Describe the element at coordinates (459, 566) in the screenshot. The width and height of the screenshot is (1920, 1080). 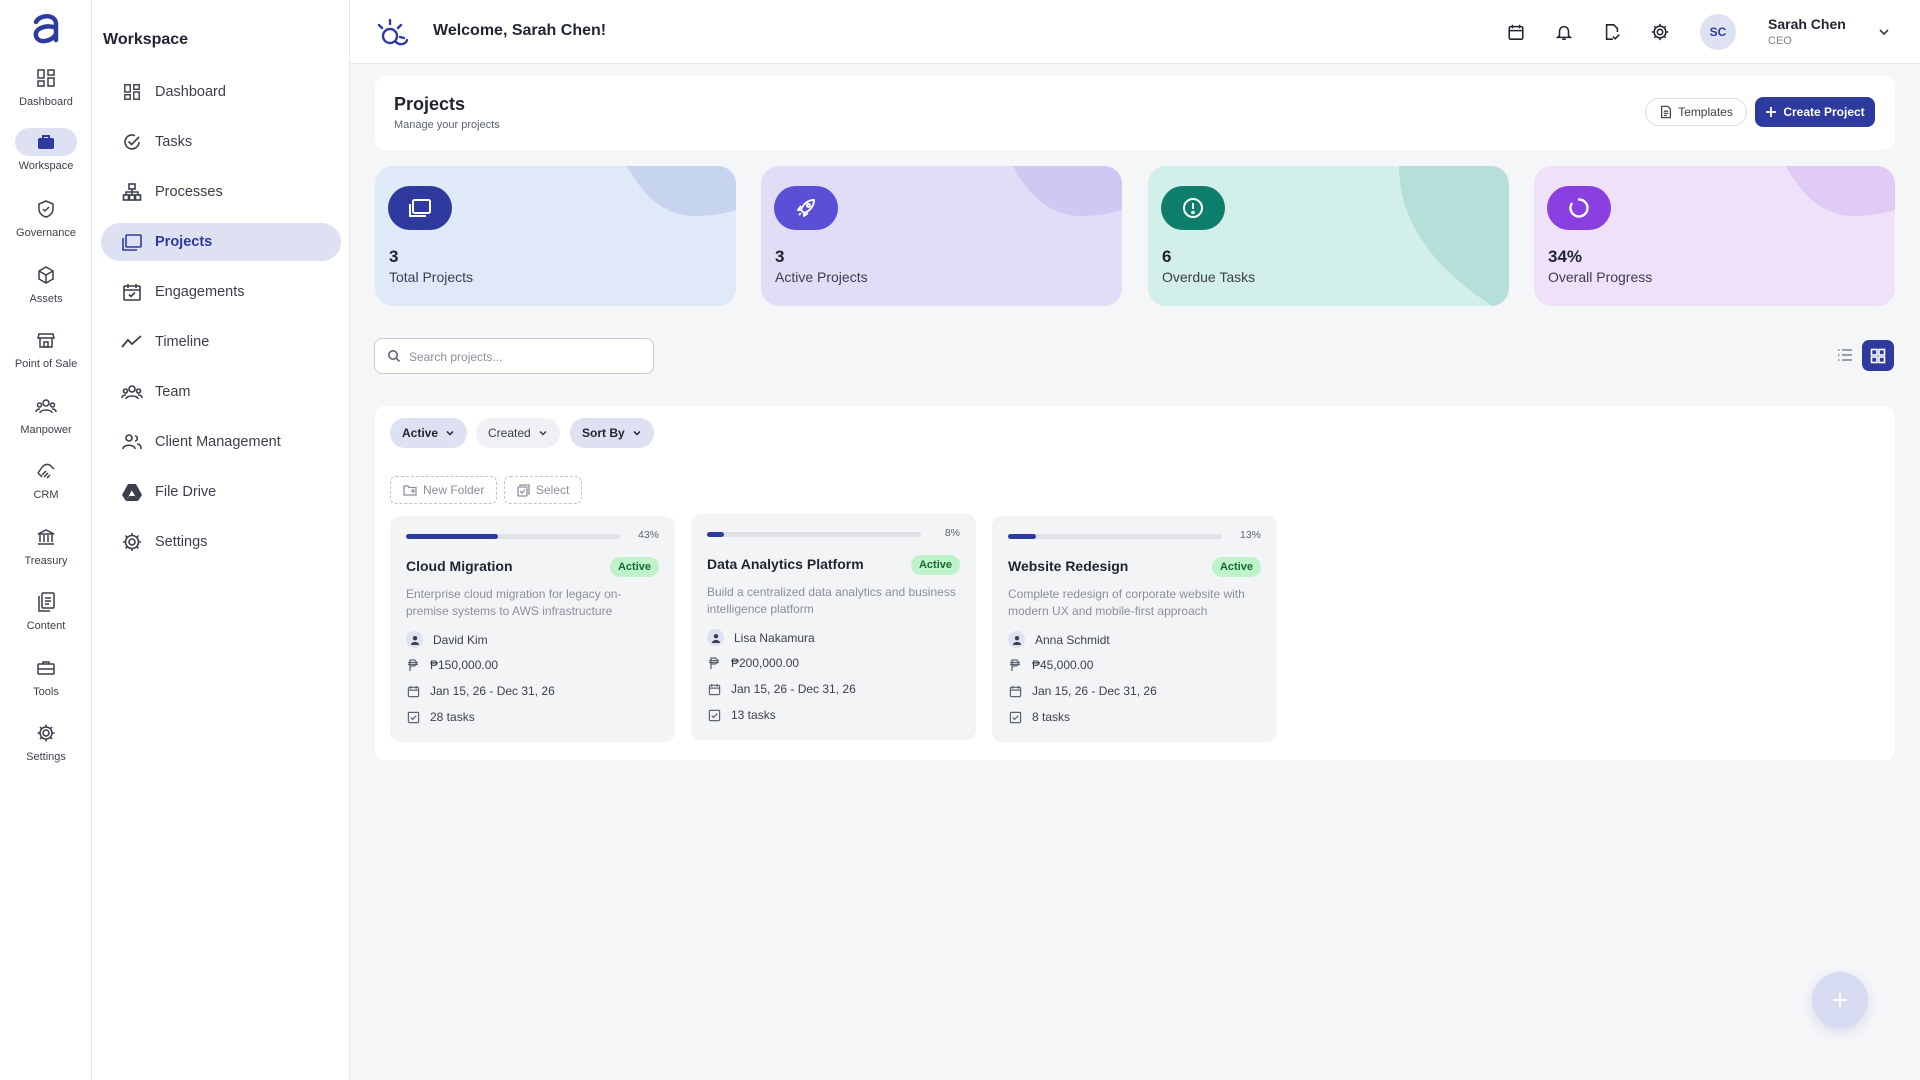
I see `project-title: Cloud Migration` at that location.